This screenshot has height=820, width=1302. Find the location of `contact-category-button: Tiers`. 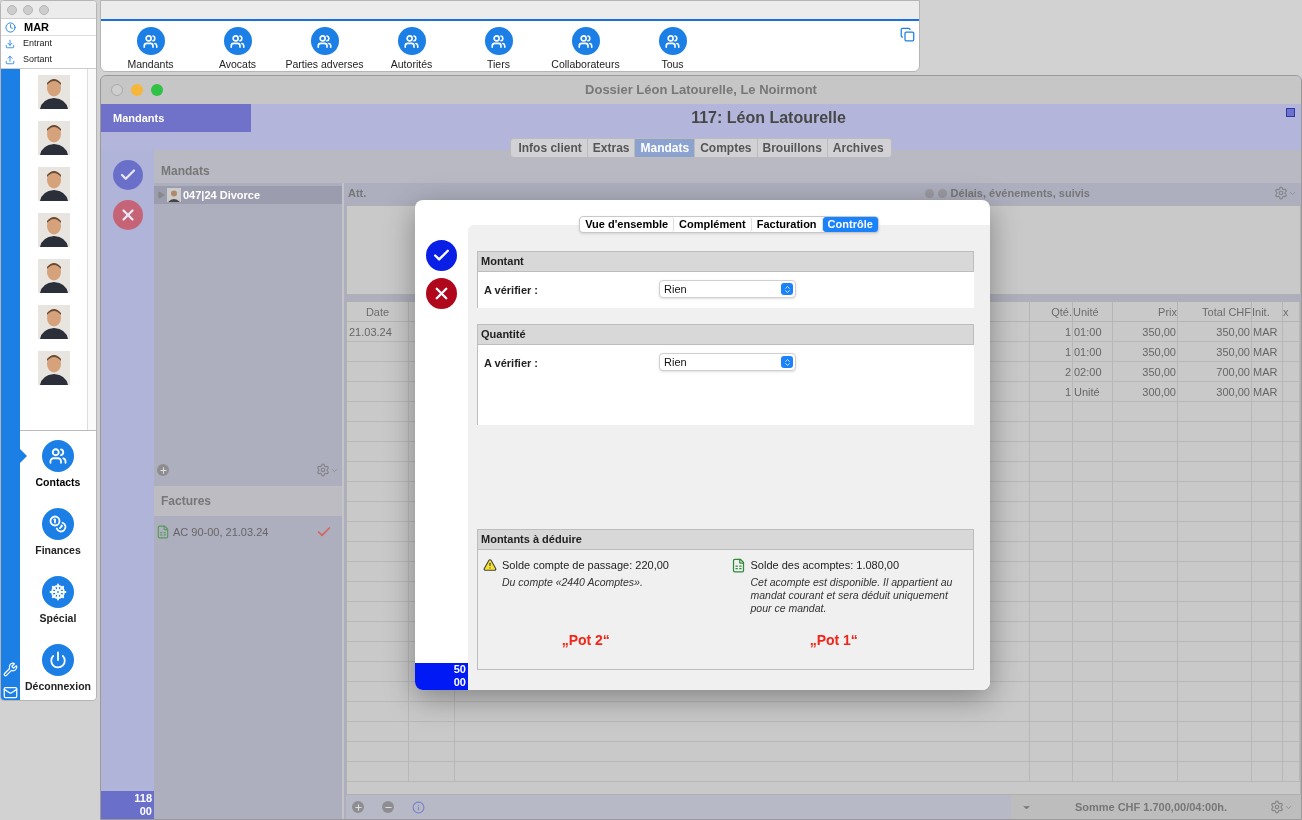

contact-category-button: Tiers is located at coordinates (498, 49).